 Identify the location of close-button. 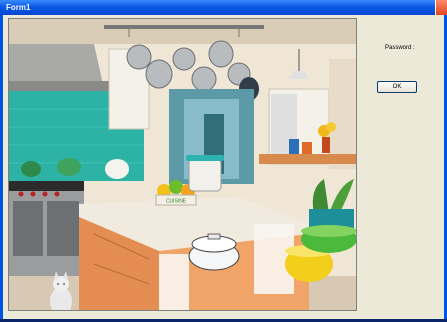
(441, 7).